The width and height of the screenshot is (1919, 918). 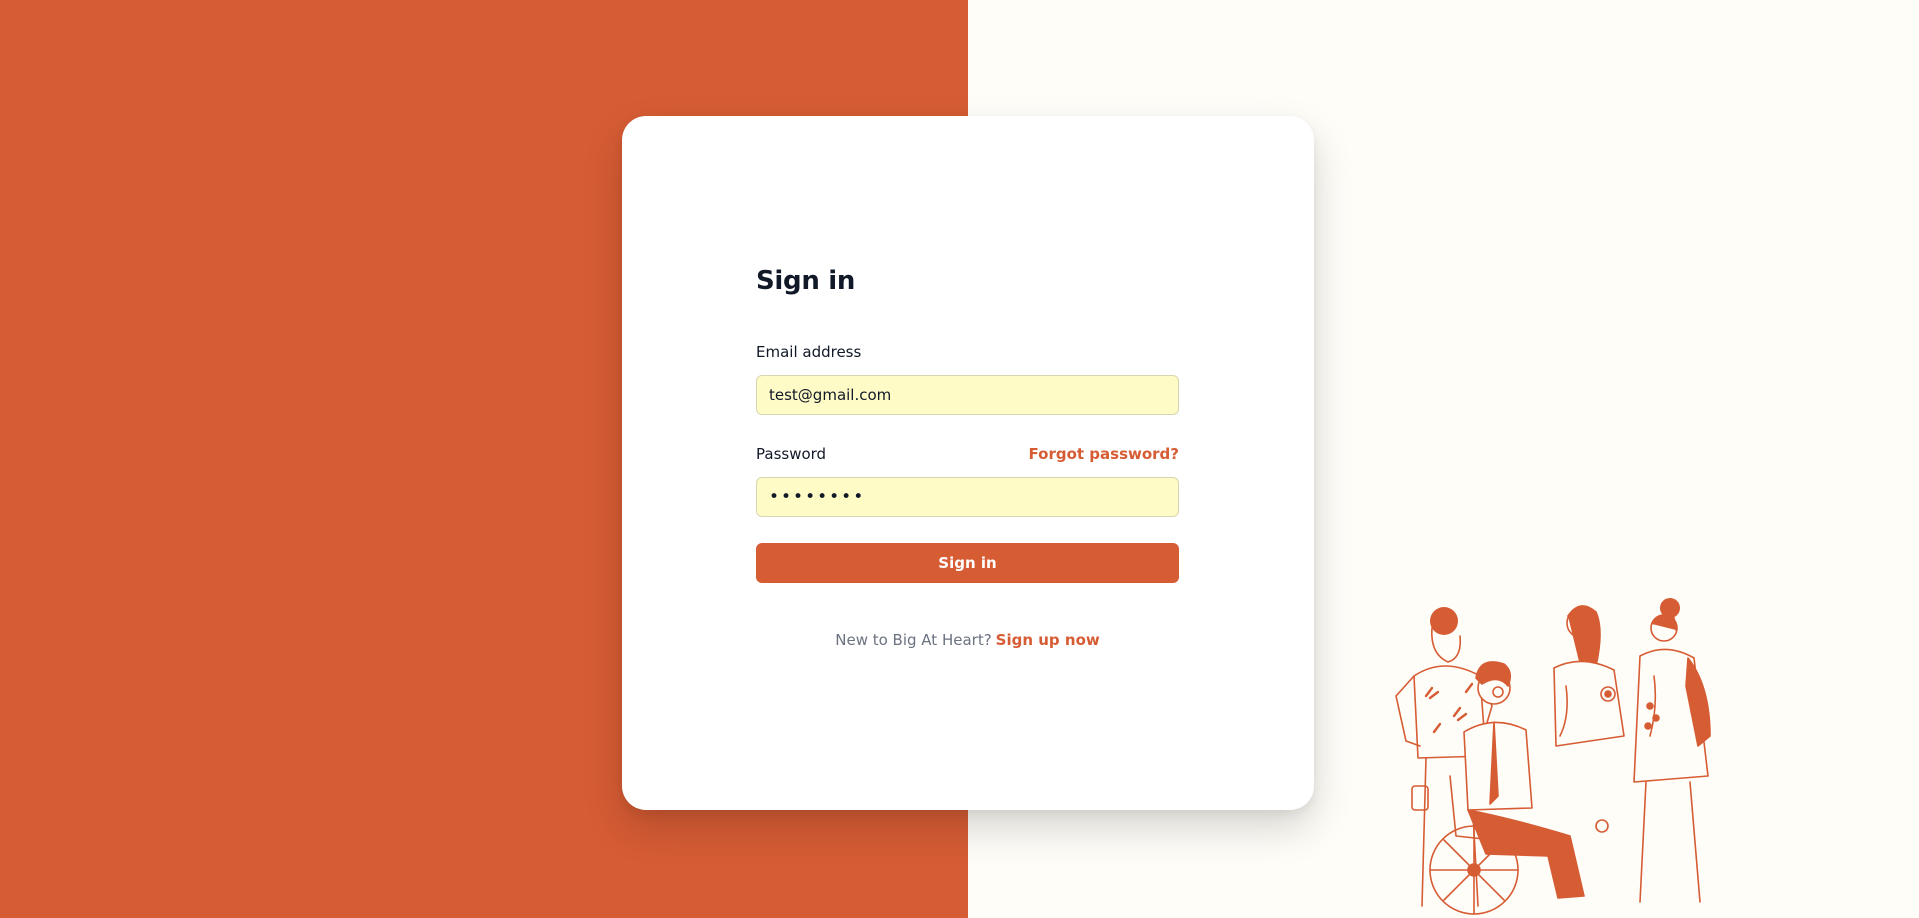 What do you see at coordinates (913, 640) in the screenshot?
I see `signup-prompt-text: New to Big At Heart?` at bounding box center [913, 640].